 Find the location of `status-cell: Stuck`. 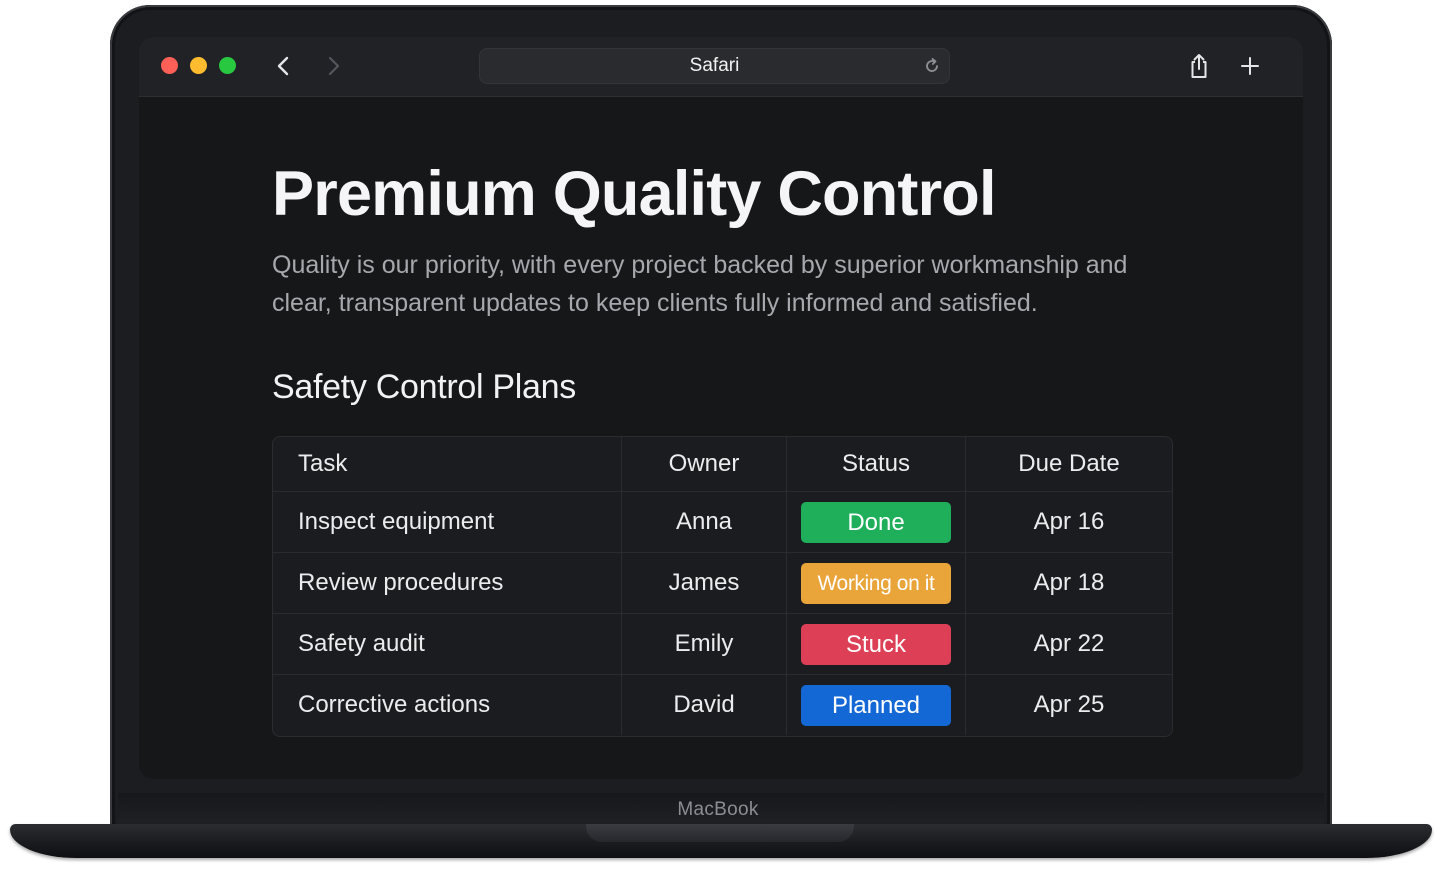

status-cell: Stuck is located at coordinates (876, 644).